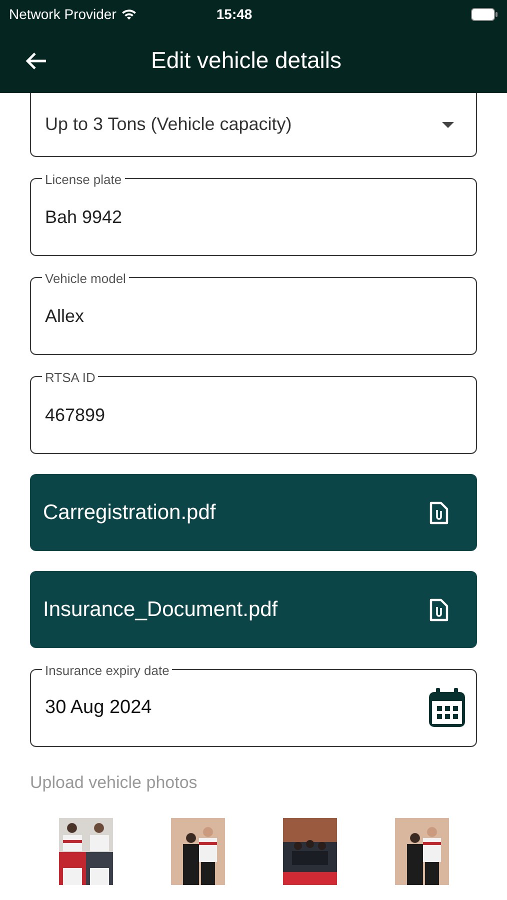 The height and width of the screenshot is (900, 507). What do you see at coordinates (246, 61) in the screenshot?
I see `screen-title: Edit vehicle details` at bounding box center [246, 61].